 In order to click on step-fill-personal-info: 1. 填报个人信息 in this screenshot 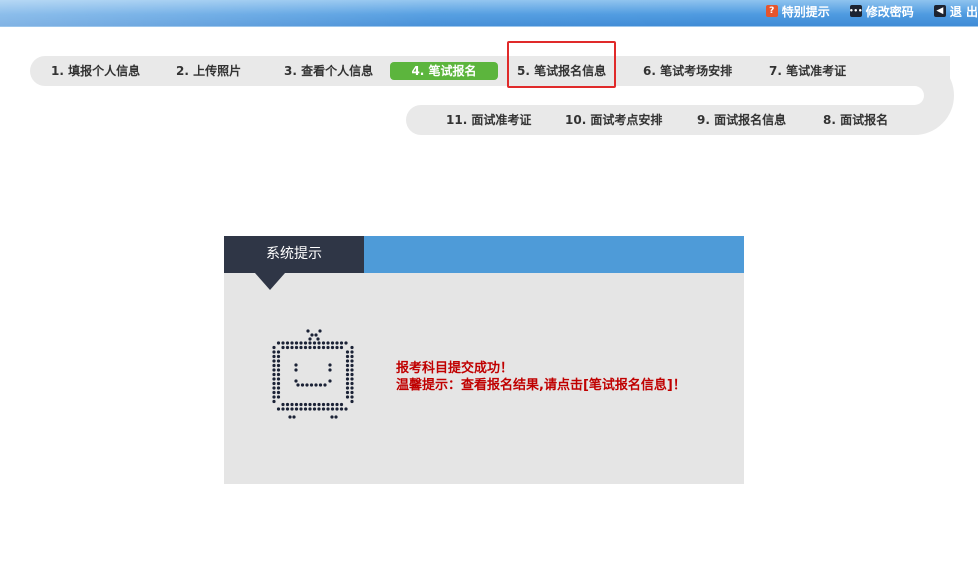, I will do `click(95, 71)`.